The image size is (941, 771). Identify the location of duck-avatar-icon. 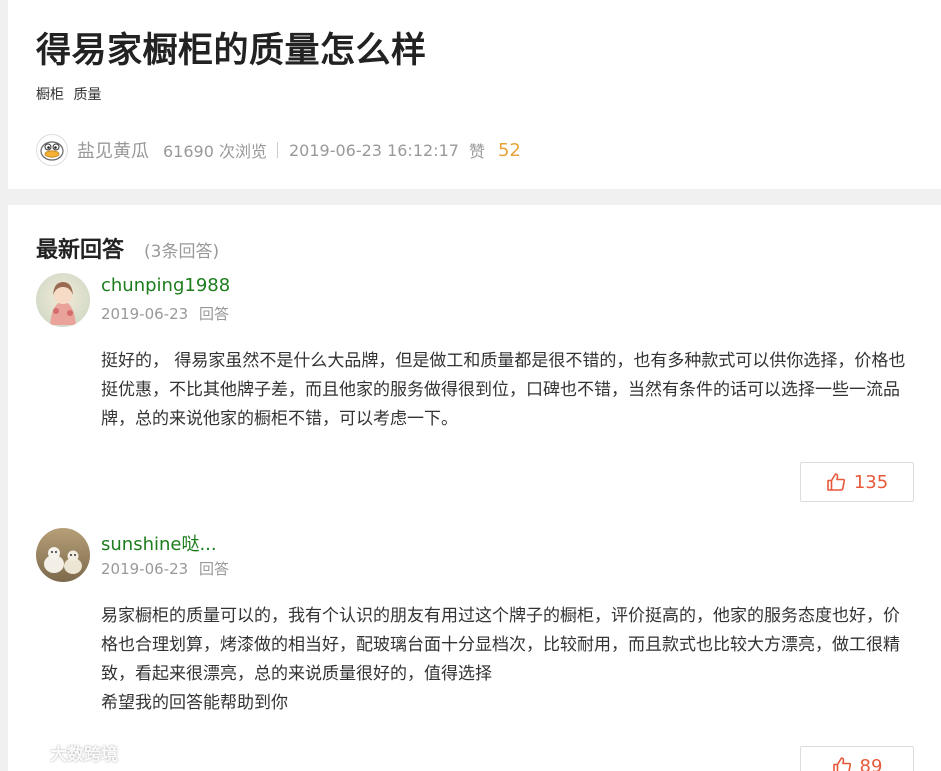
(52, 151).